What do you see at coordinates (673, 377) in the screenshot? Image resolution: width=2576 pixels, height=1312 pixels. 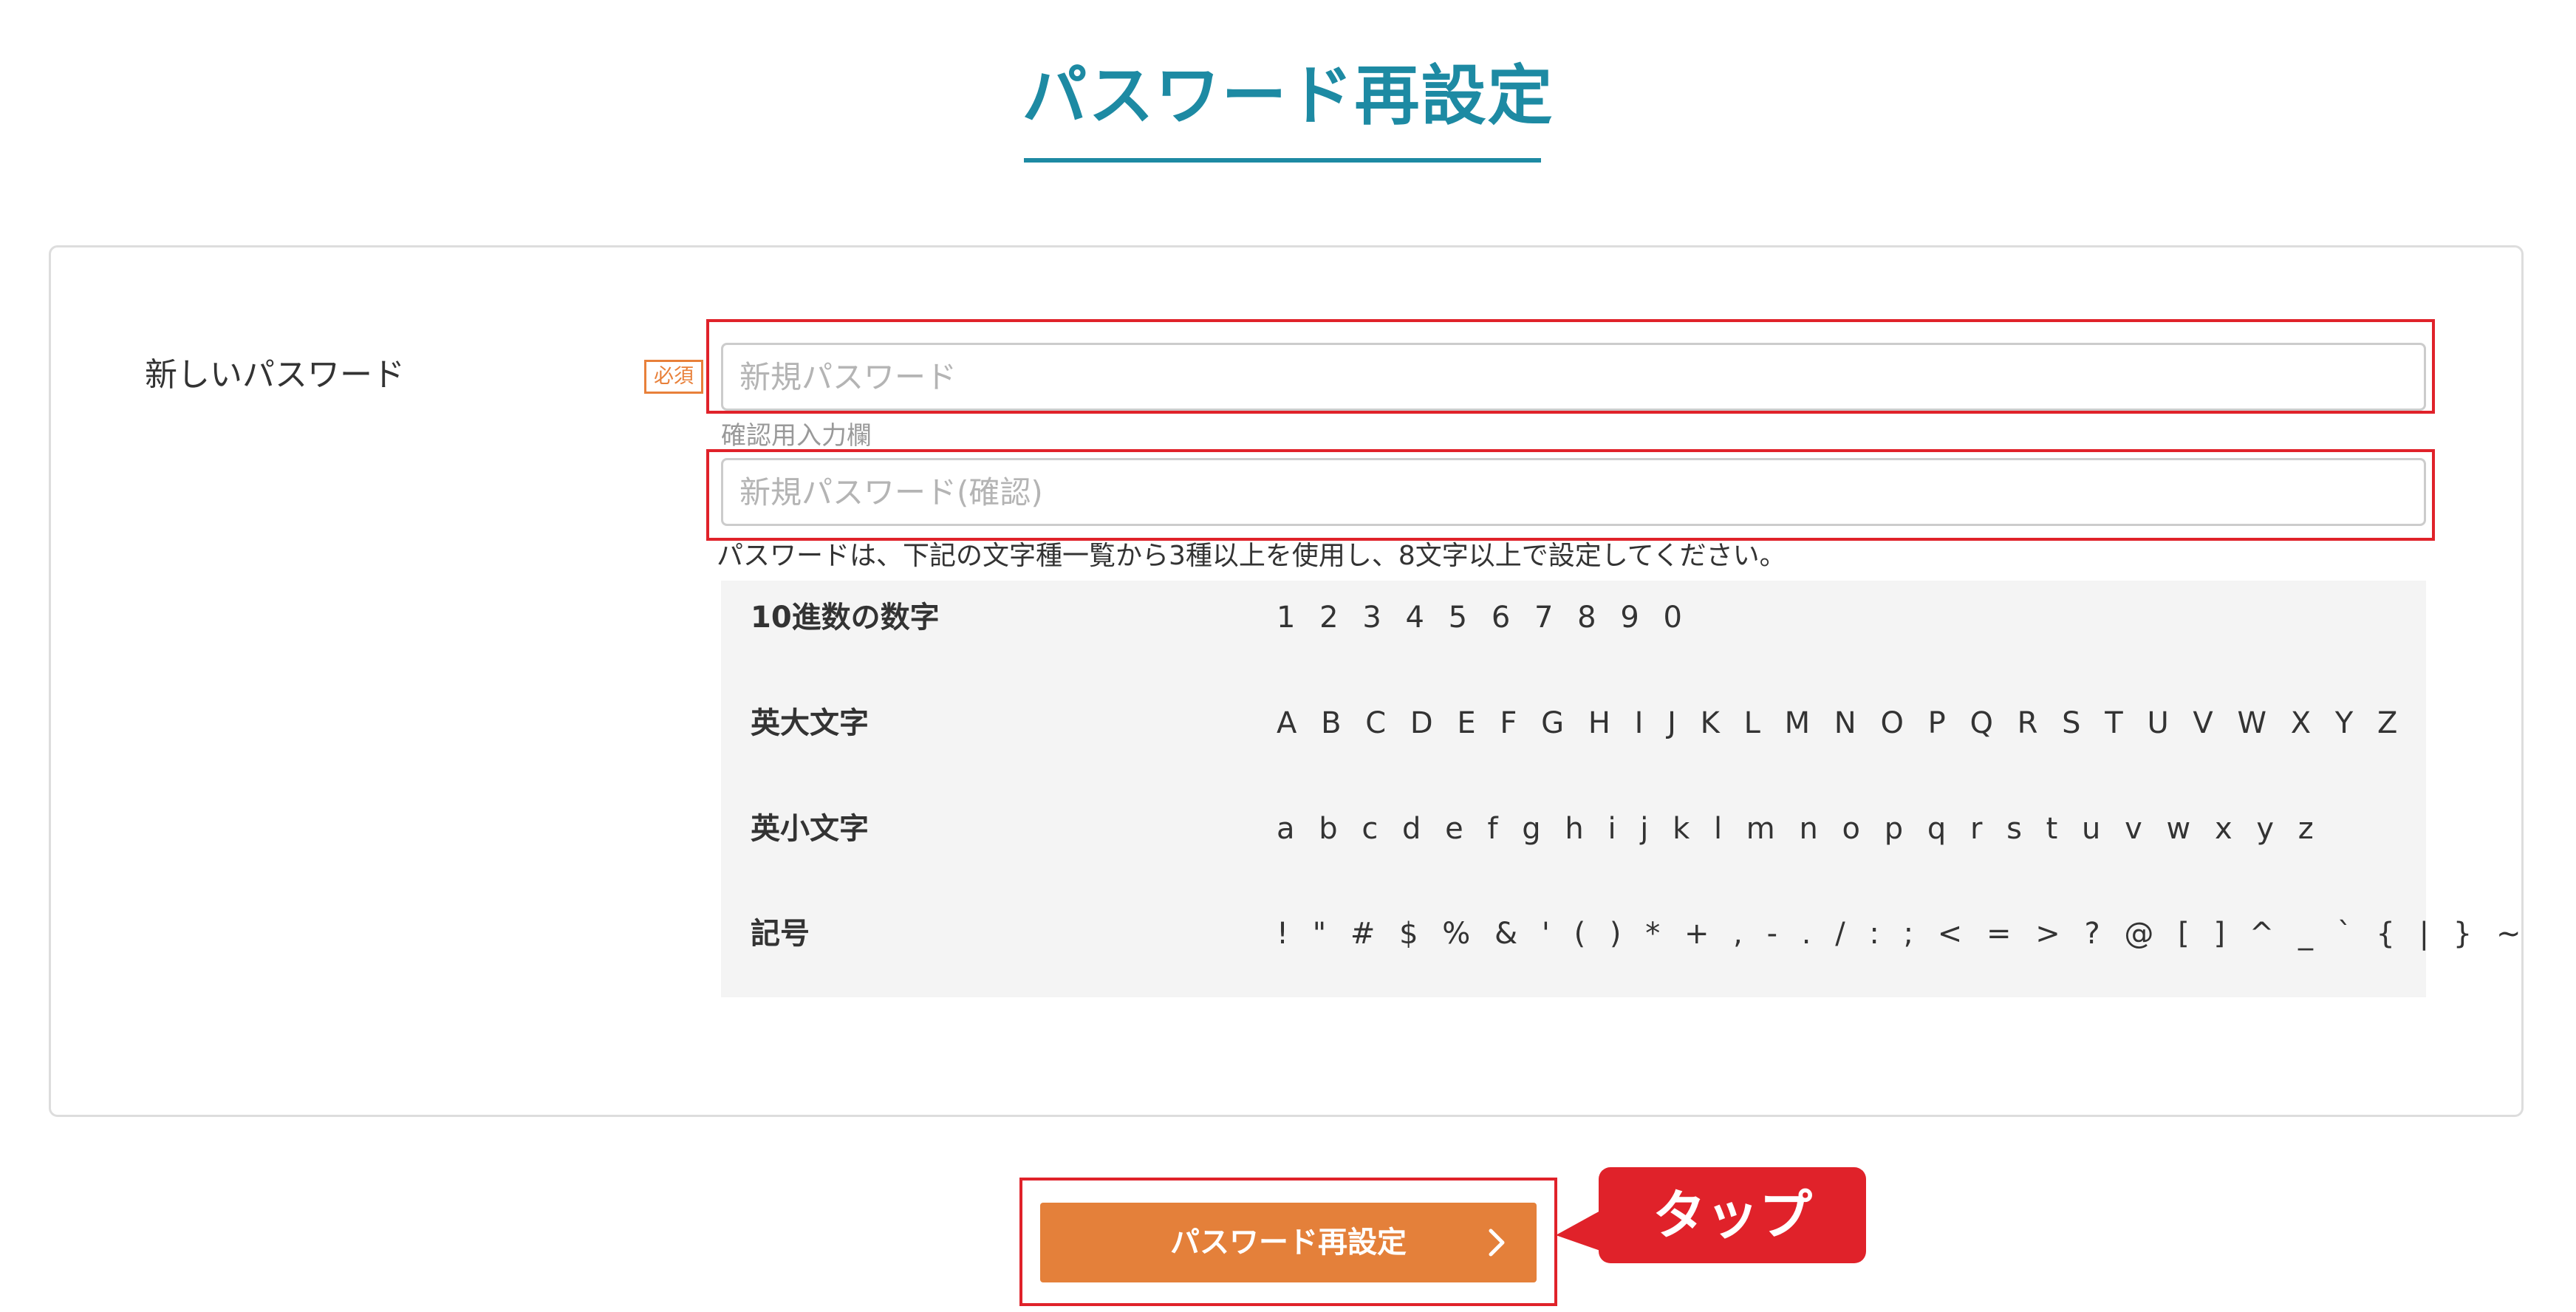 I see `required-badge: 必須` at bounding box center [673, 377].